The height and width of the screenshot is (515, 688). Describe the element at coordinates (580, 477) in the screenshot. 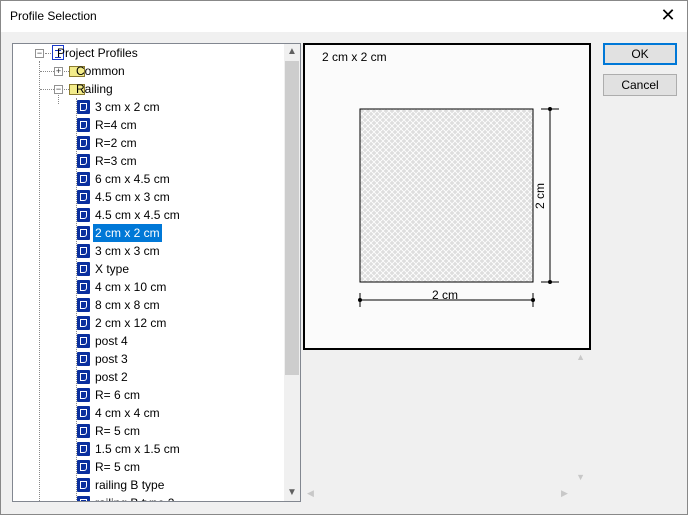

I see `scroll-down-arrow-disabled: ▼` at that location.